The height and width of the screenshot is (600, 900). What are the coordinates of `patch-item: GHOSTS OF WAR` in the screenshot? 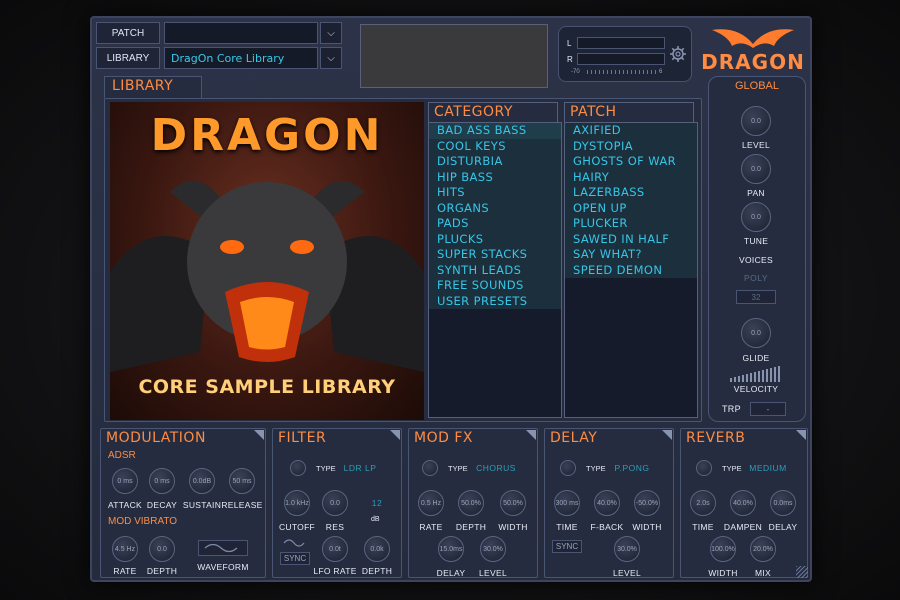 It's located at (631, 162).